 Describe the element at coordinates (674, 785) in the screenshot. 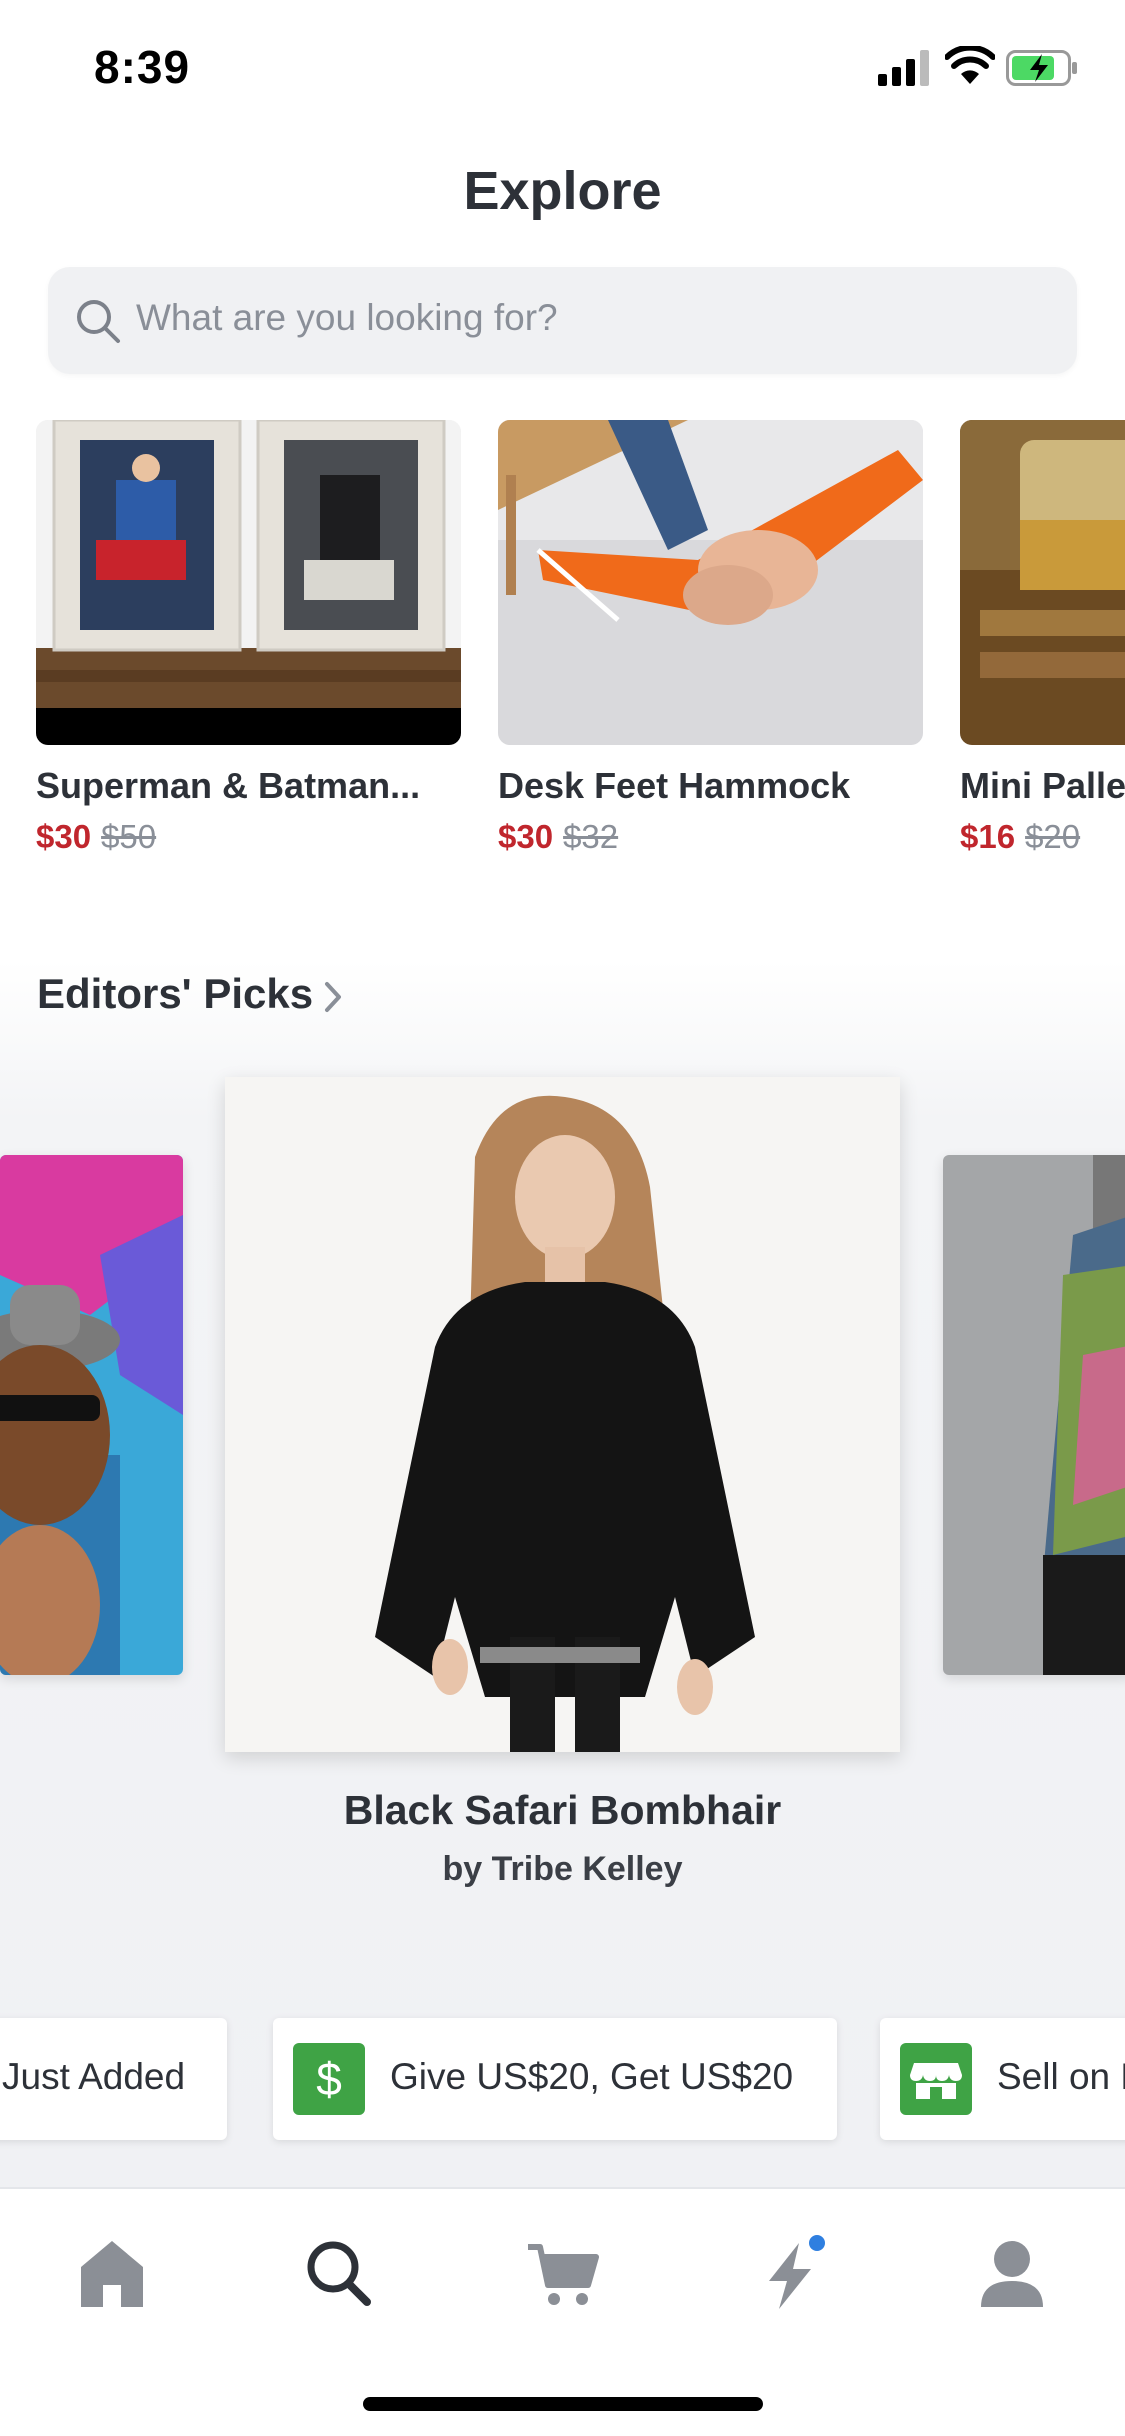

I see `product-name: Desk Feet Hammock` at that location.